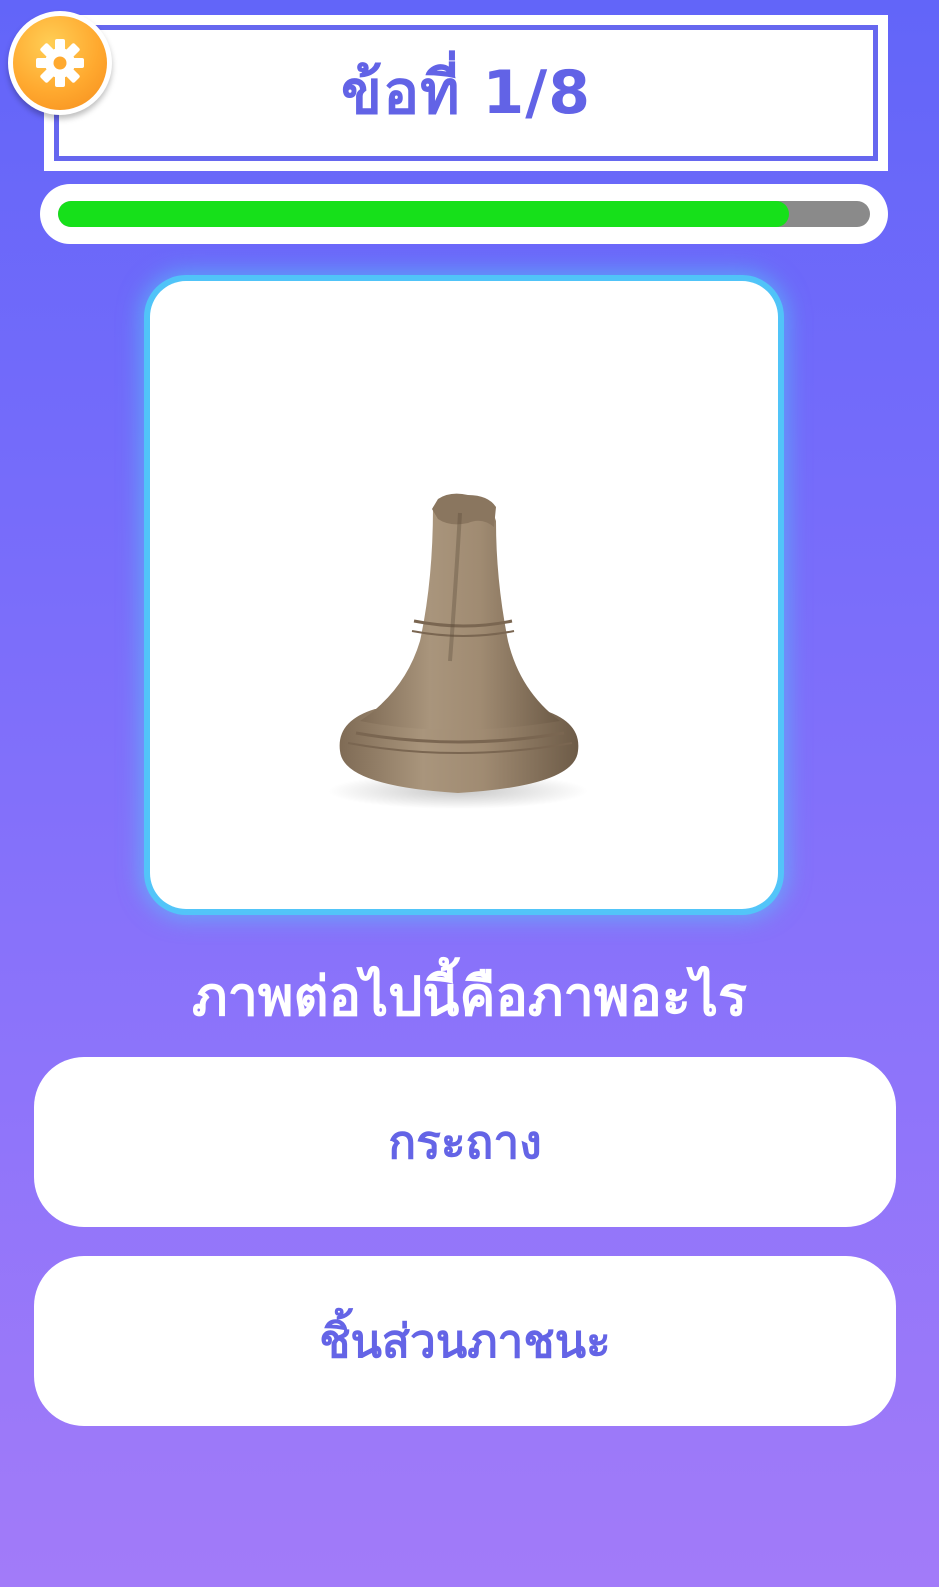 Image resolution: width=939 pixels, height=1587 pixels. I want to click on settings-button, so click(60, 63).